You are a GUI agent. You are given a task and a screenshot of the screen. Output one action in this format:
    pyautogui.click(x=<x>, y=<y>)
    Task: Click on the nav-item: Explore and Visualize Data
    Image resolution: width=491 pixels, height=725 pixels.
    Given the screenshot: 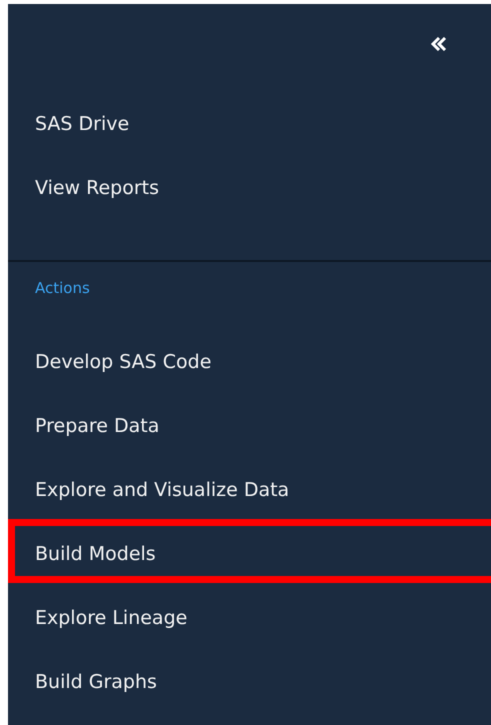 What is the action you would take?
    pyautogui.click(x=249, y=487)
    